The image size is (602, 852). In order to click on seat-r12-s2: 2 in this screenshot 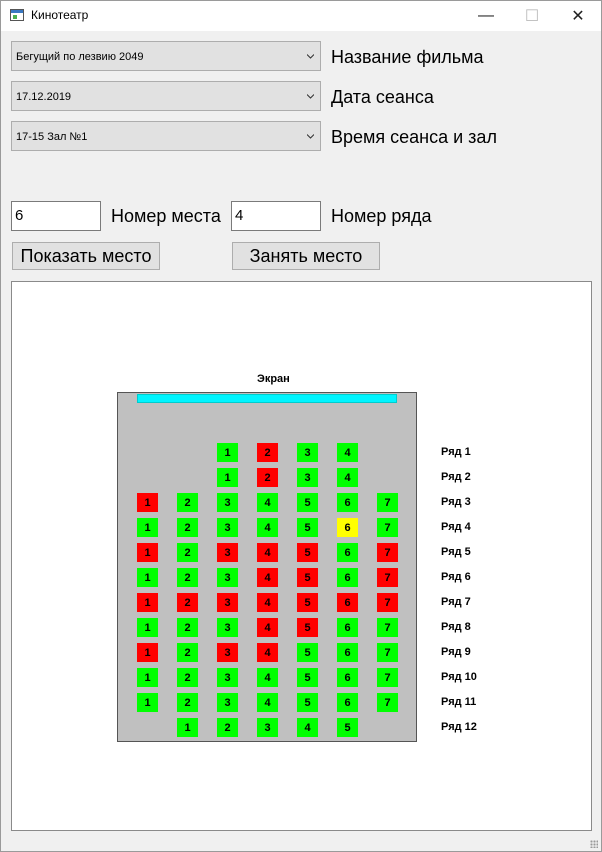, I will do `click(227, 727)`.